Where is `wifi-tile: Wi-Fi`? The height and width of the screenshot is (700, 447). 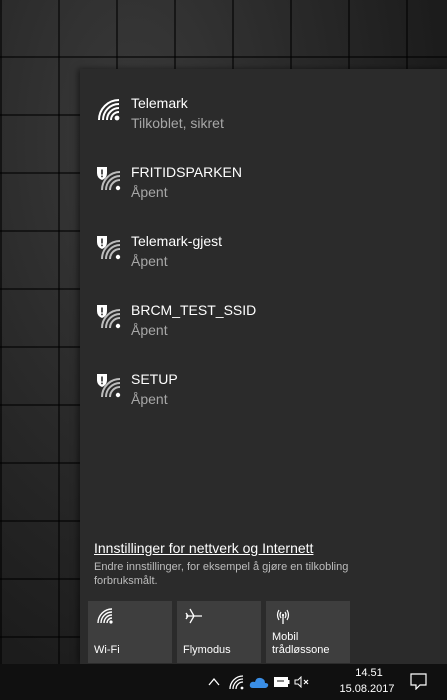 wifi-tile: Wi-Fi is located at coordinates (130, 632).